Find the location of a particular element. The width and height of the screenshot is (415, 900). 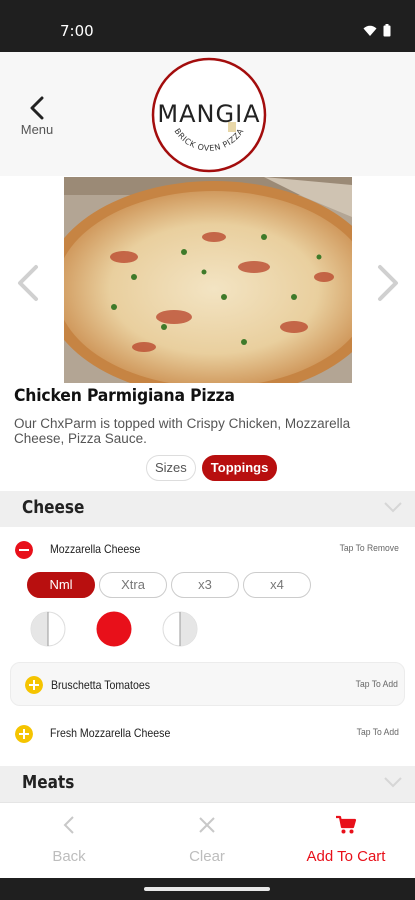

option-tabs: Sizes Toppings is located at coordinates (212, 468).